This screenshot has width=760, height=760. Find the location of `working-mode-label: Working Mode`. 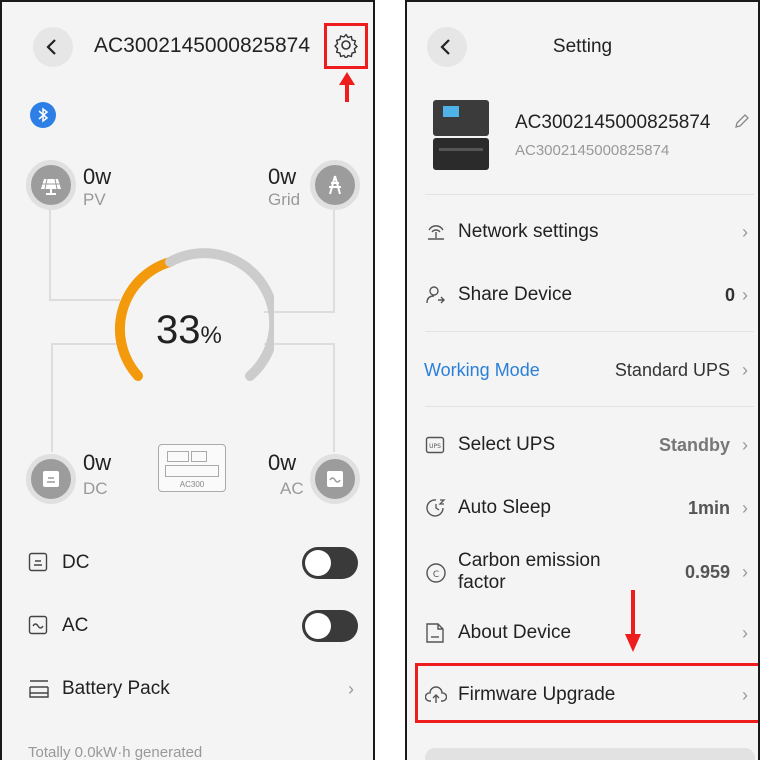

working-mode-label: Working Mode is located at coordinates (482, 370).